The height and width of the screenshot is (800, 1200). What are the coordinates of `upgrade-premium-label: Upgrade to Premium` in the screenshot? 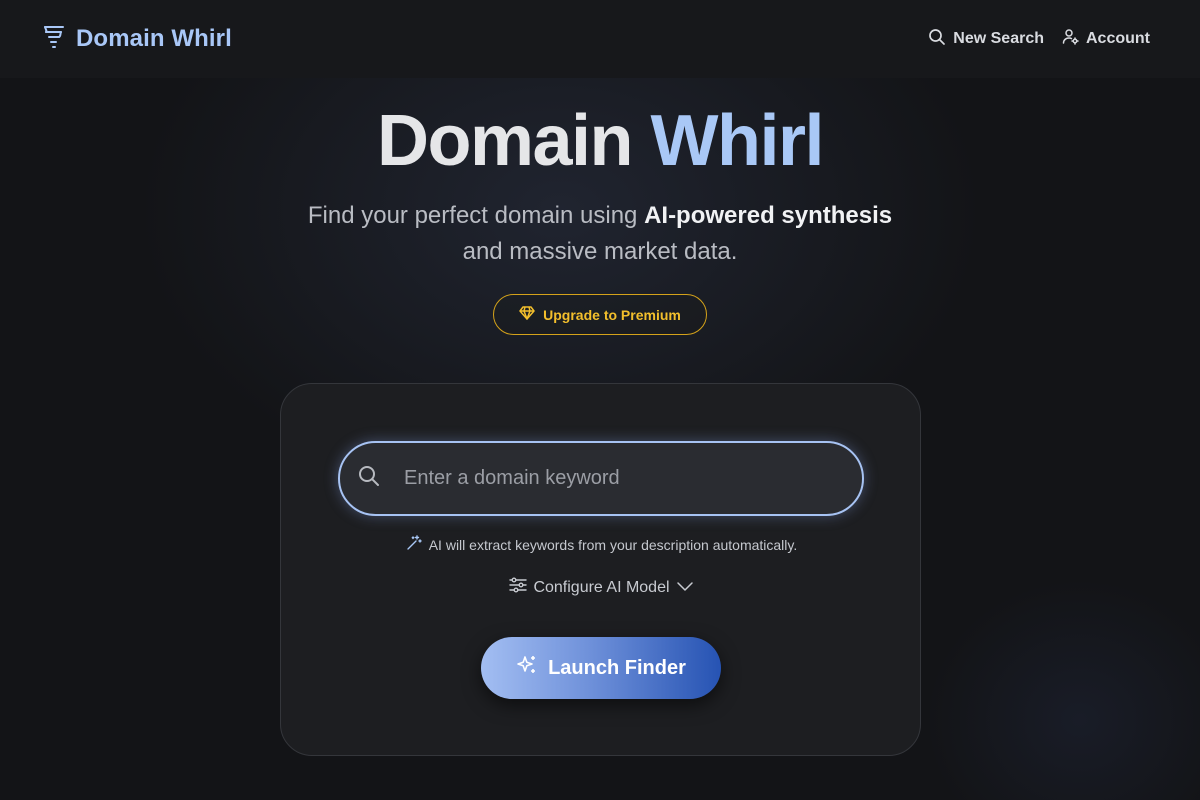 It's located at (612, 314).